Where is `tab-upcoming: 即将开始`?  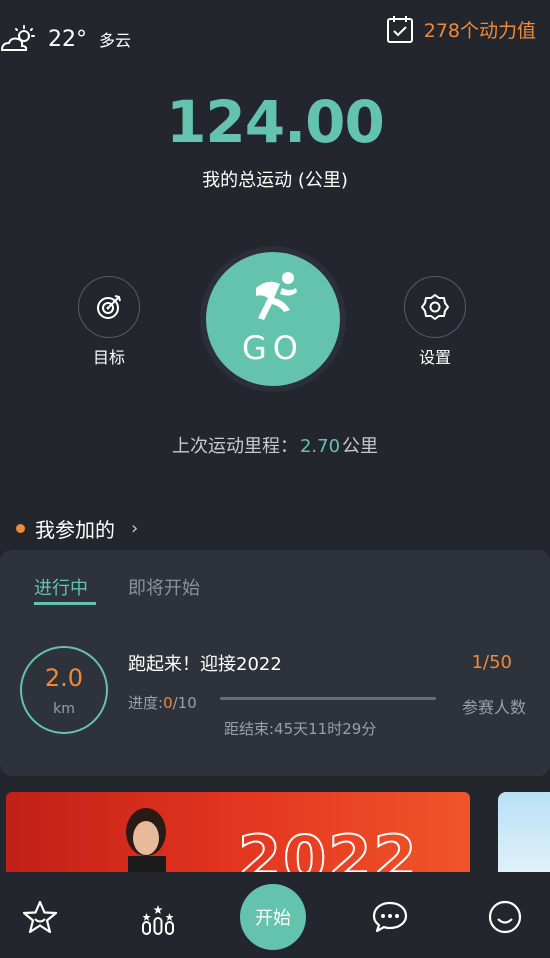 tab-upcoming: 即将开始 is located at coordinates (164, 587).